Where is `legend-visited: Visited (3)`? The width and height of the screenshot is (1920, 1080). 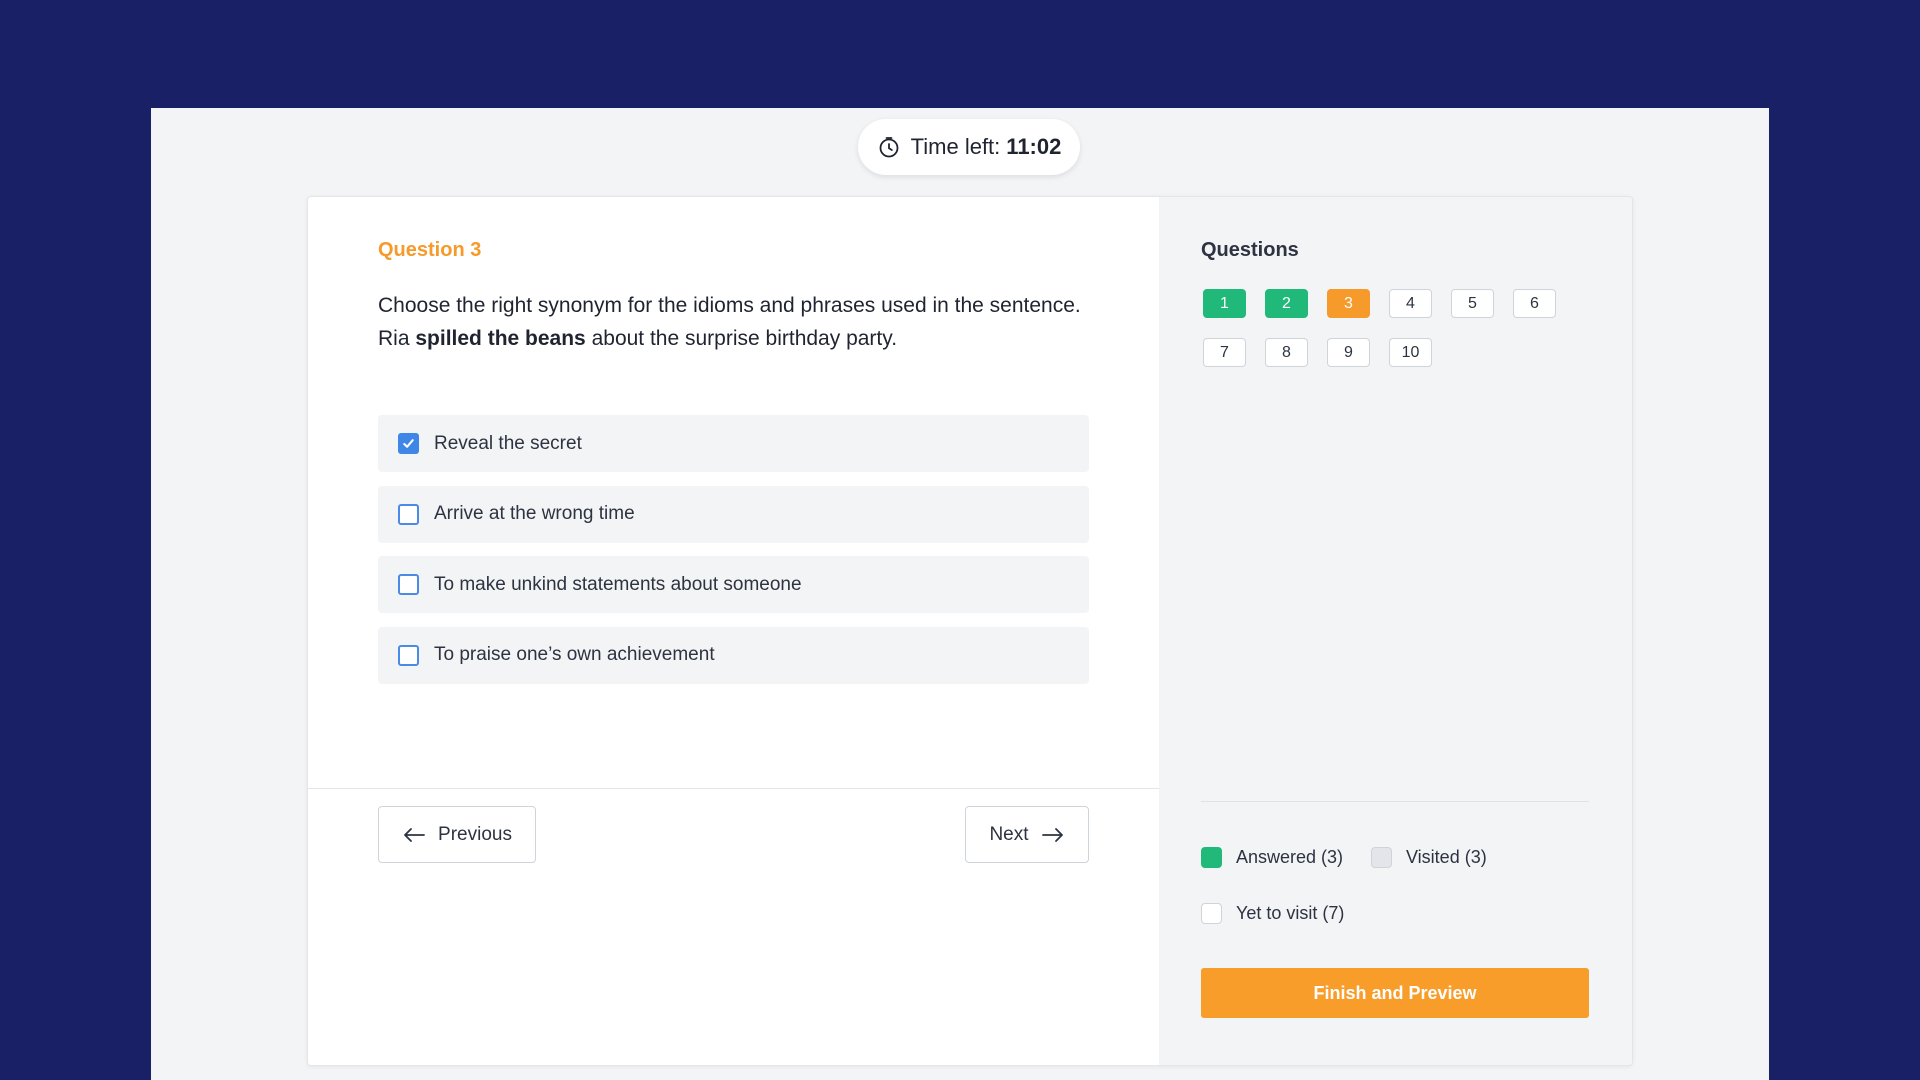
legend-visited: Visited (3) is located at coordinates (1429, 857).